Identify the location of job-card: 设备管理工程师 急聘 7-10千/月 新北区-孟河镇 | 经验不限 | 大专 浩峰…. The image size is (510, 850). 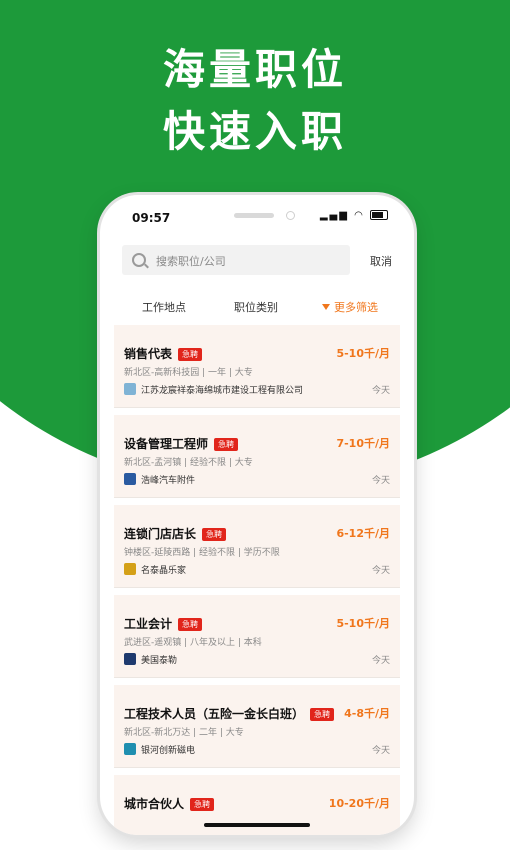
(257, 456).